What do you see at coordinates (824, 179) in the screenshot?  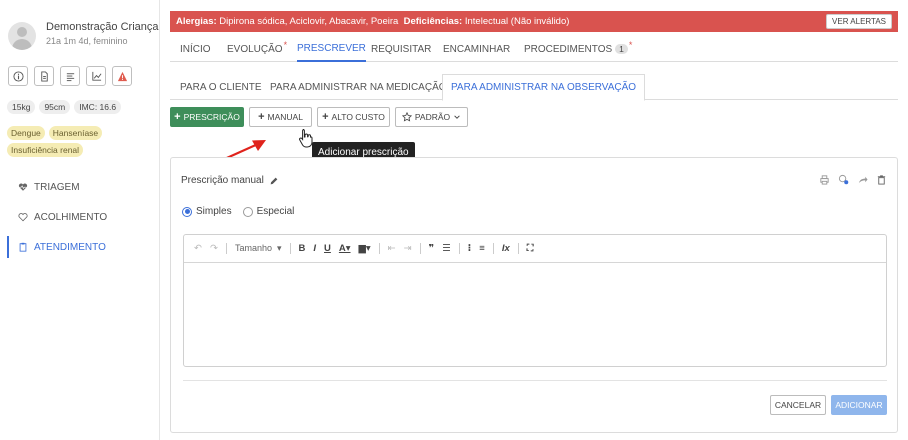 I see `print-icon` at bounding box center [824, 179].